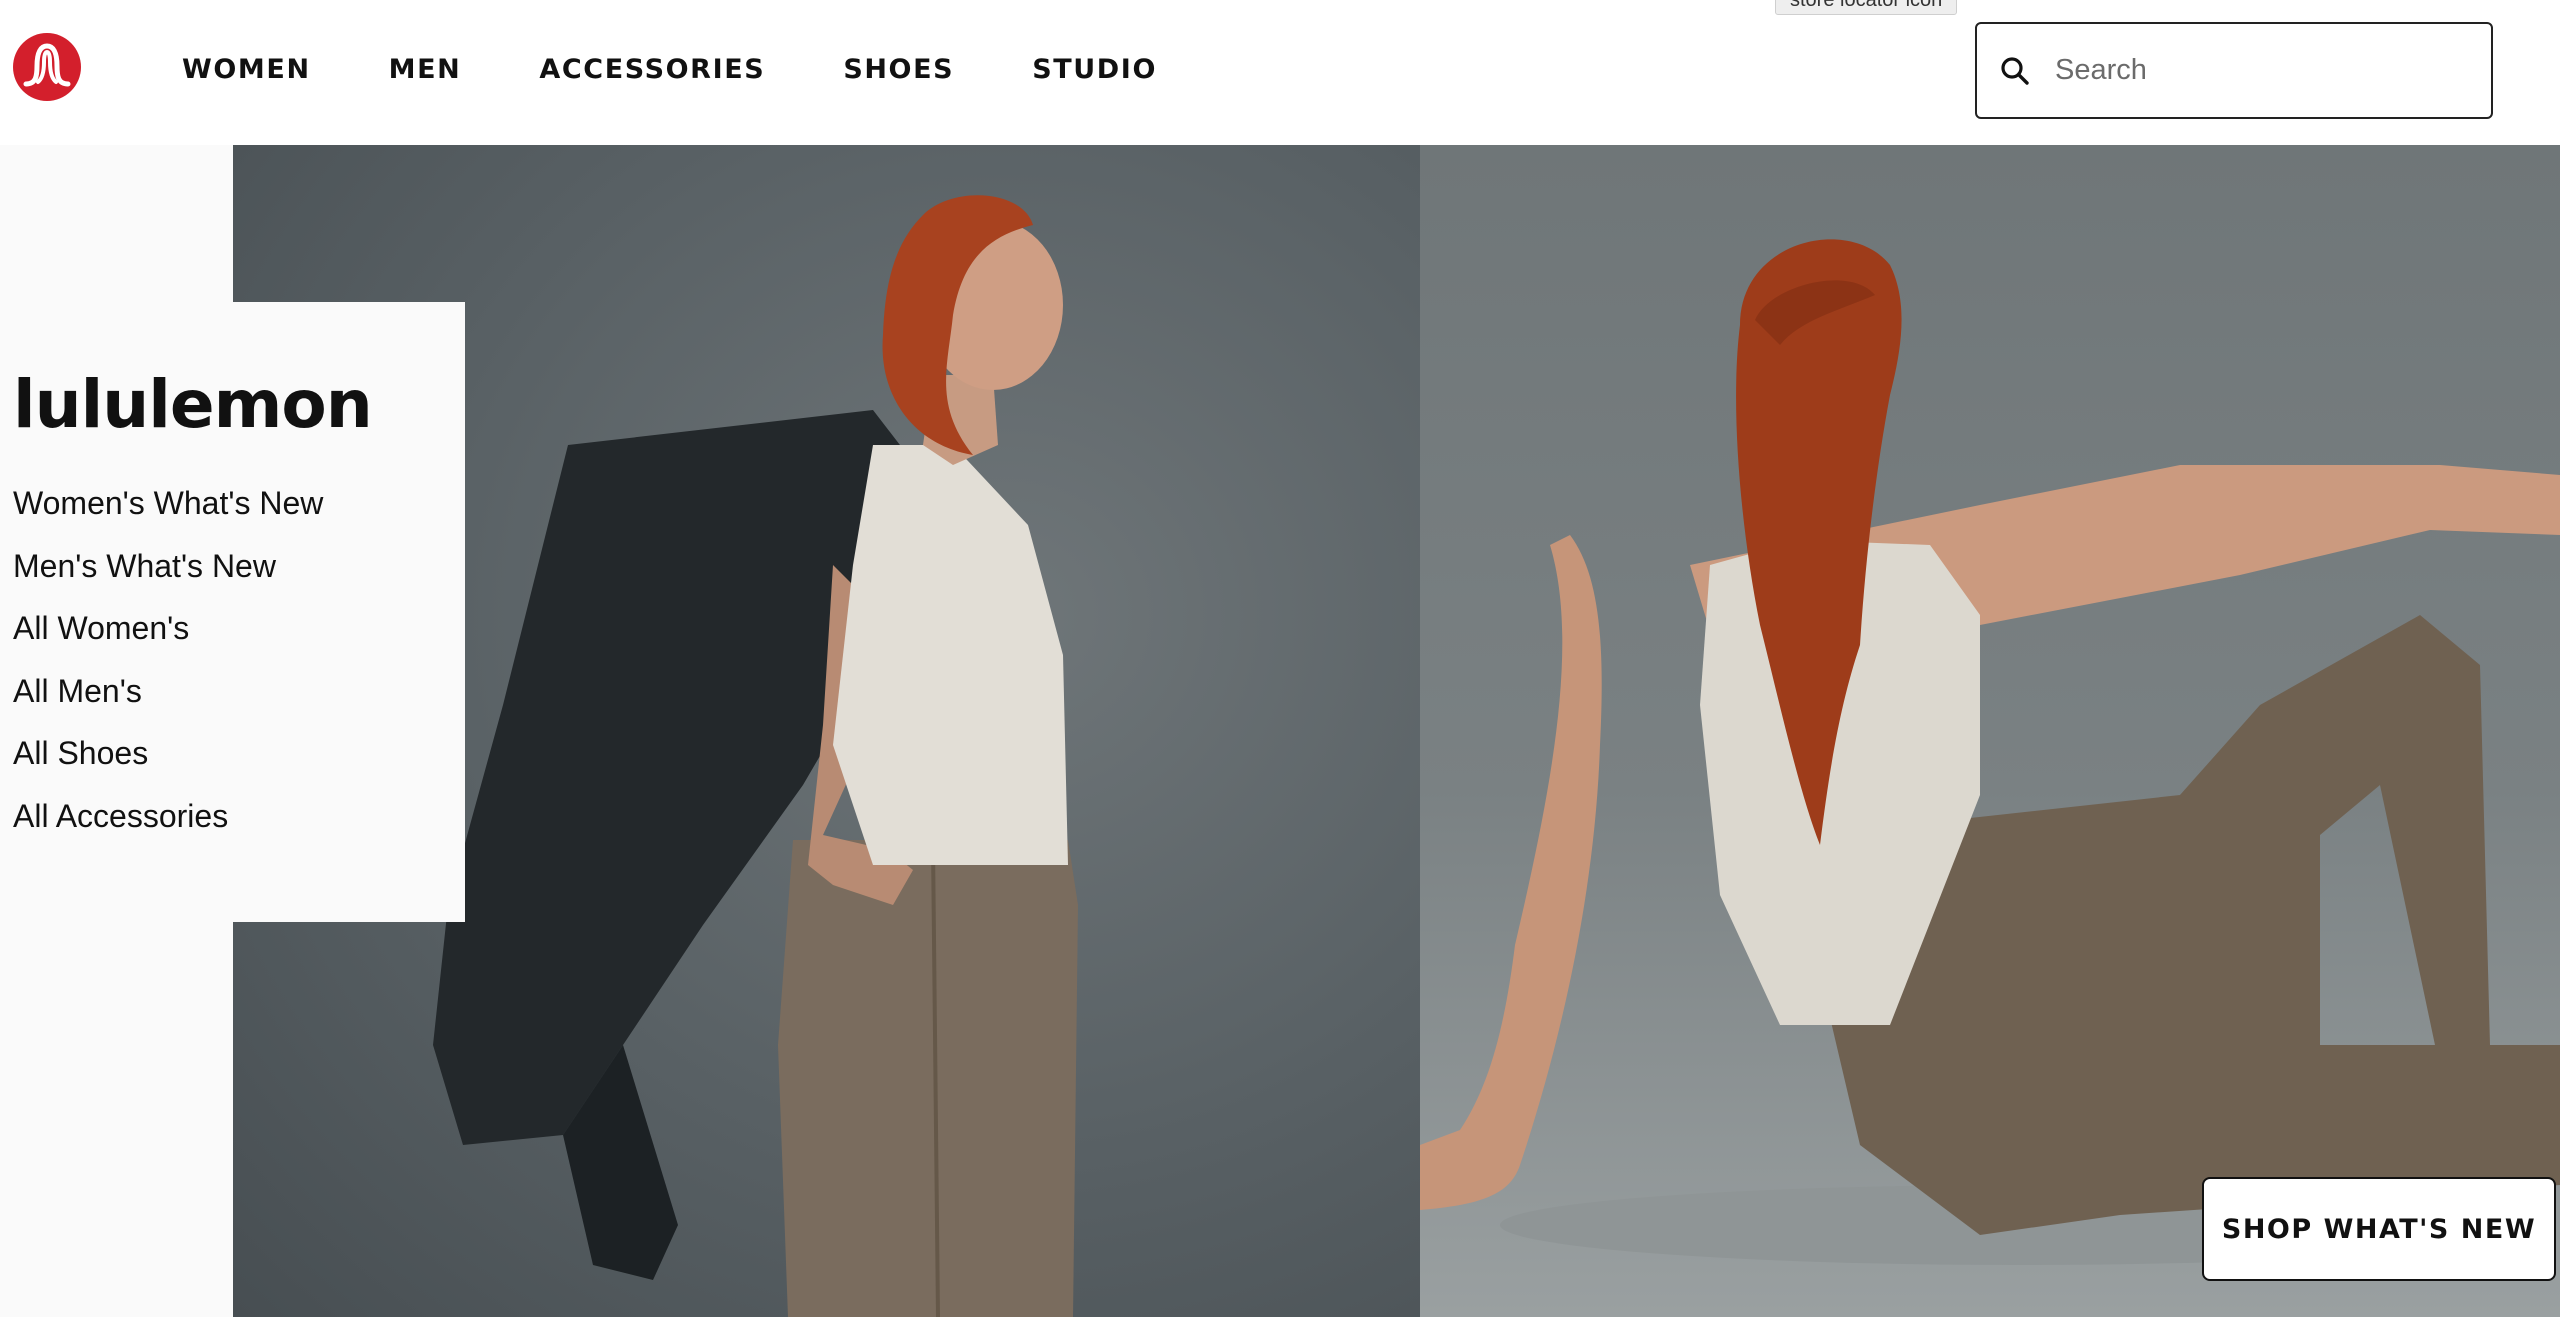  What do you see at coordinates (246, 70) in the screenshot?
I see `nav-women: WOMEN` at bounding box center [246, 70].